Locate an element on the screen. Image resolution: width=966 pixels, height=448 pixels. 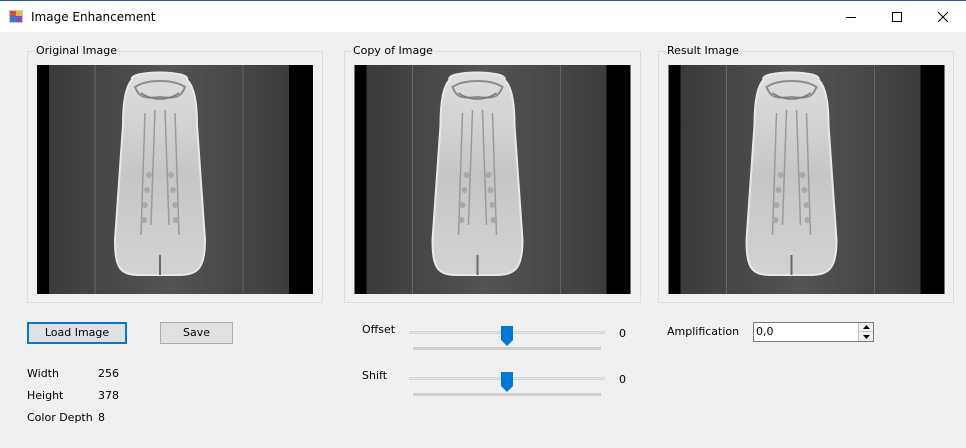
offset-value: 0 is located at coordinates (622, 333).